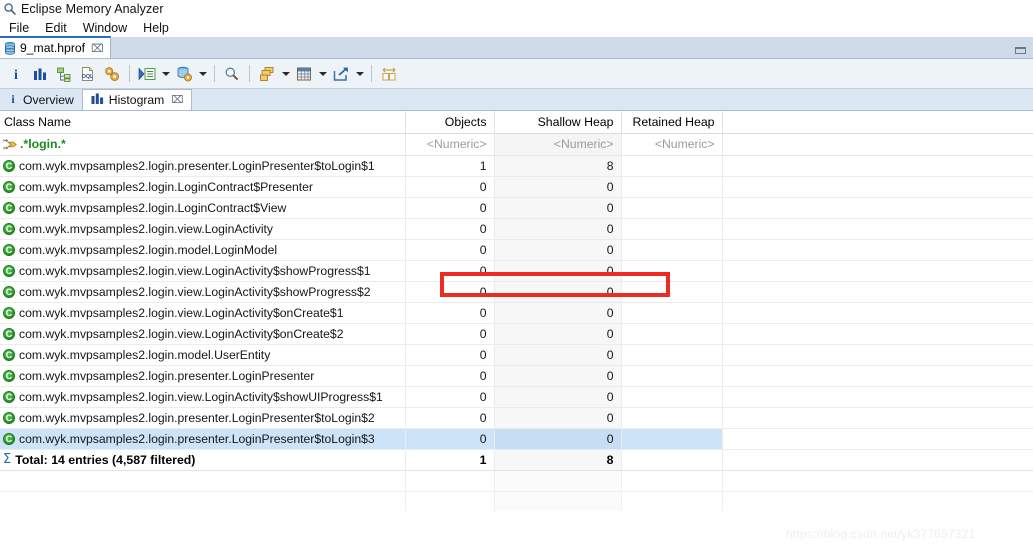  Describe the element at coordinates (516, 74) in the screenshot. I see `main-toolbar: i OQL` at that location.